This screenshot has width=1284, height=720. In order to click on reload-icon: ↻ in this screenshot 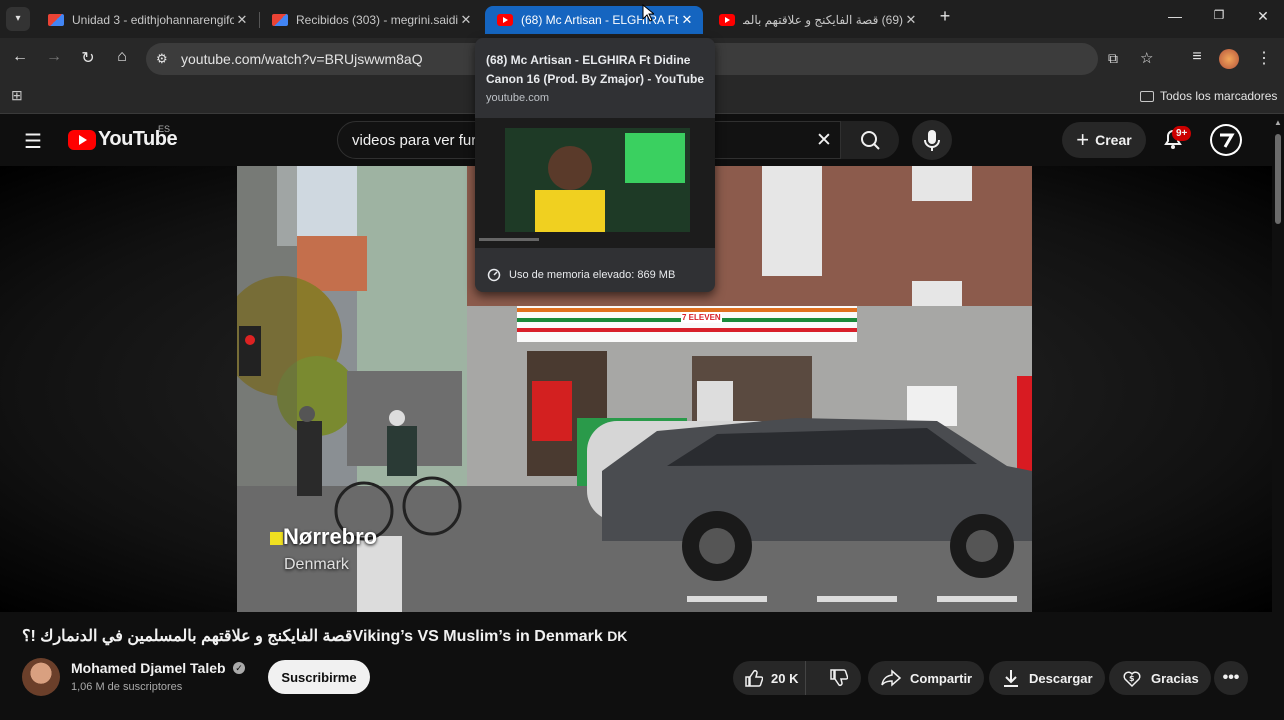, I will do `click(88, 59)`.